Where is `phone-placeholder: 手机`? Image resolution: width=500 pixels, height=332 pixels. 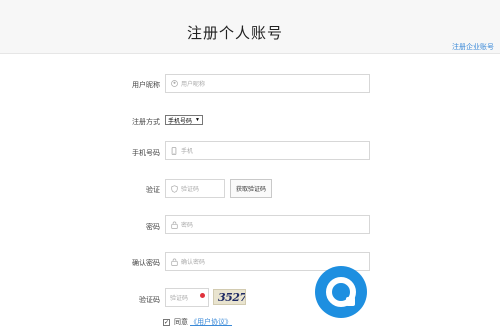 phone-placeholder: 手机 is located at coordinates (187, 152).